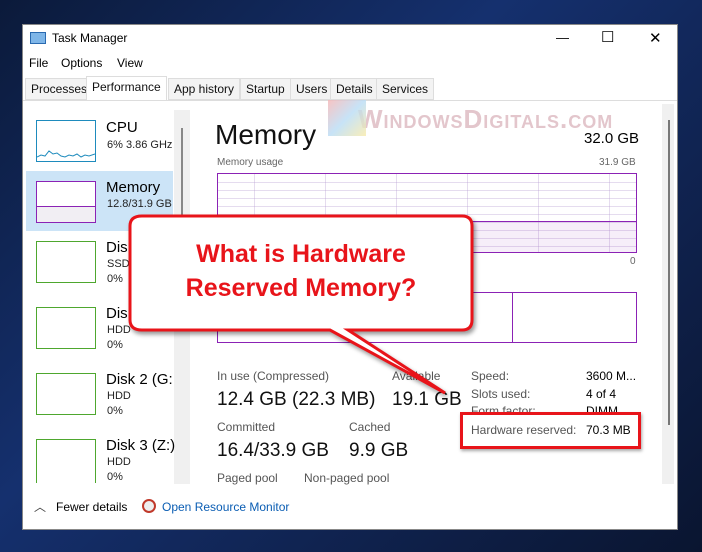 This screenshot has width=702, height=552. Describe the element at coordinates (301, 288) in the screenshot. I see `callout-line-2: Reserved Memory?` at that location.